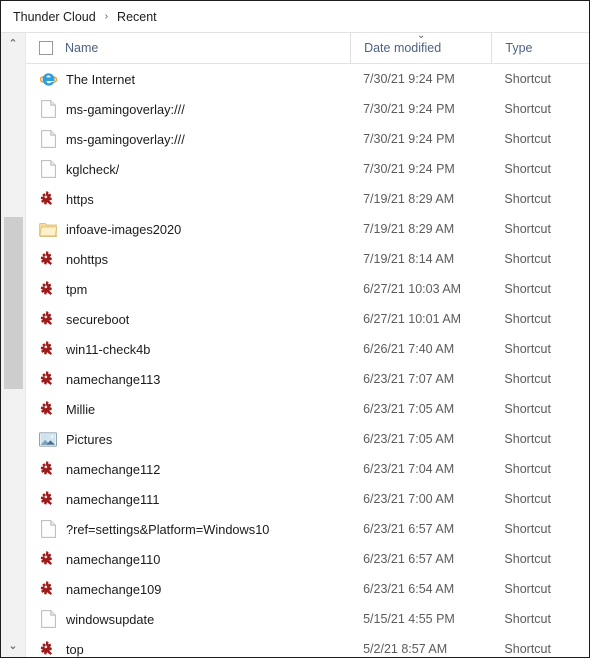 This screenshot has height=658, width=590. Describe the element at coordinates (188, 439) in the screenshot. I see `file-name-cell: Pictures` at that location.